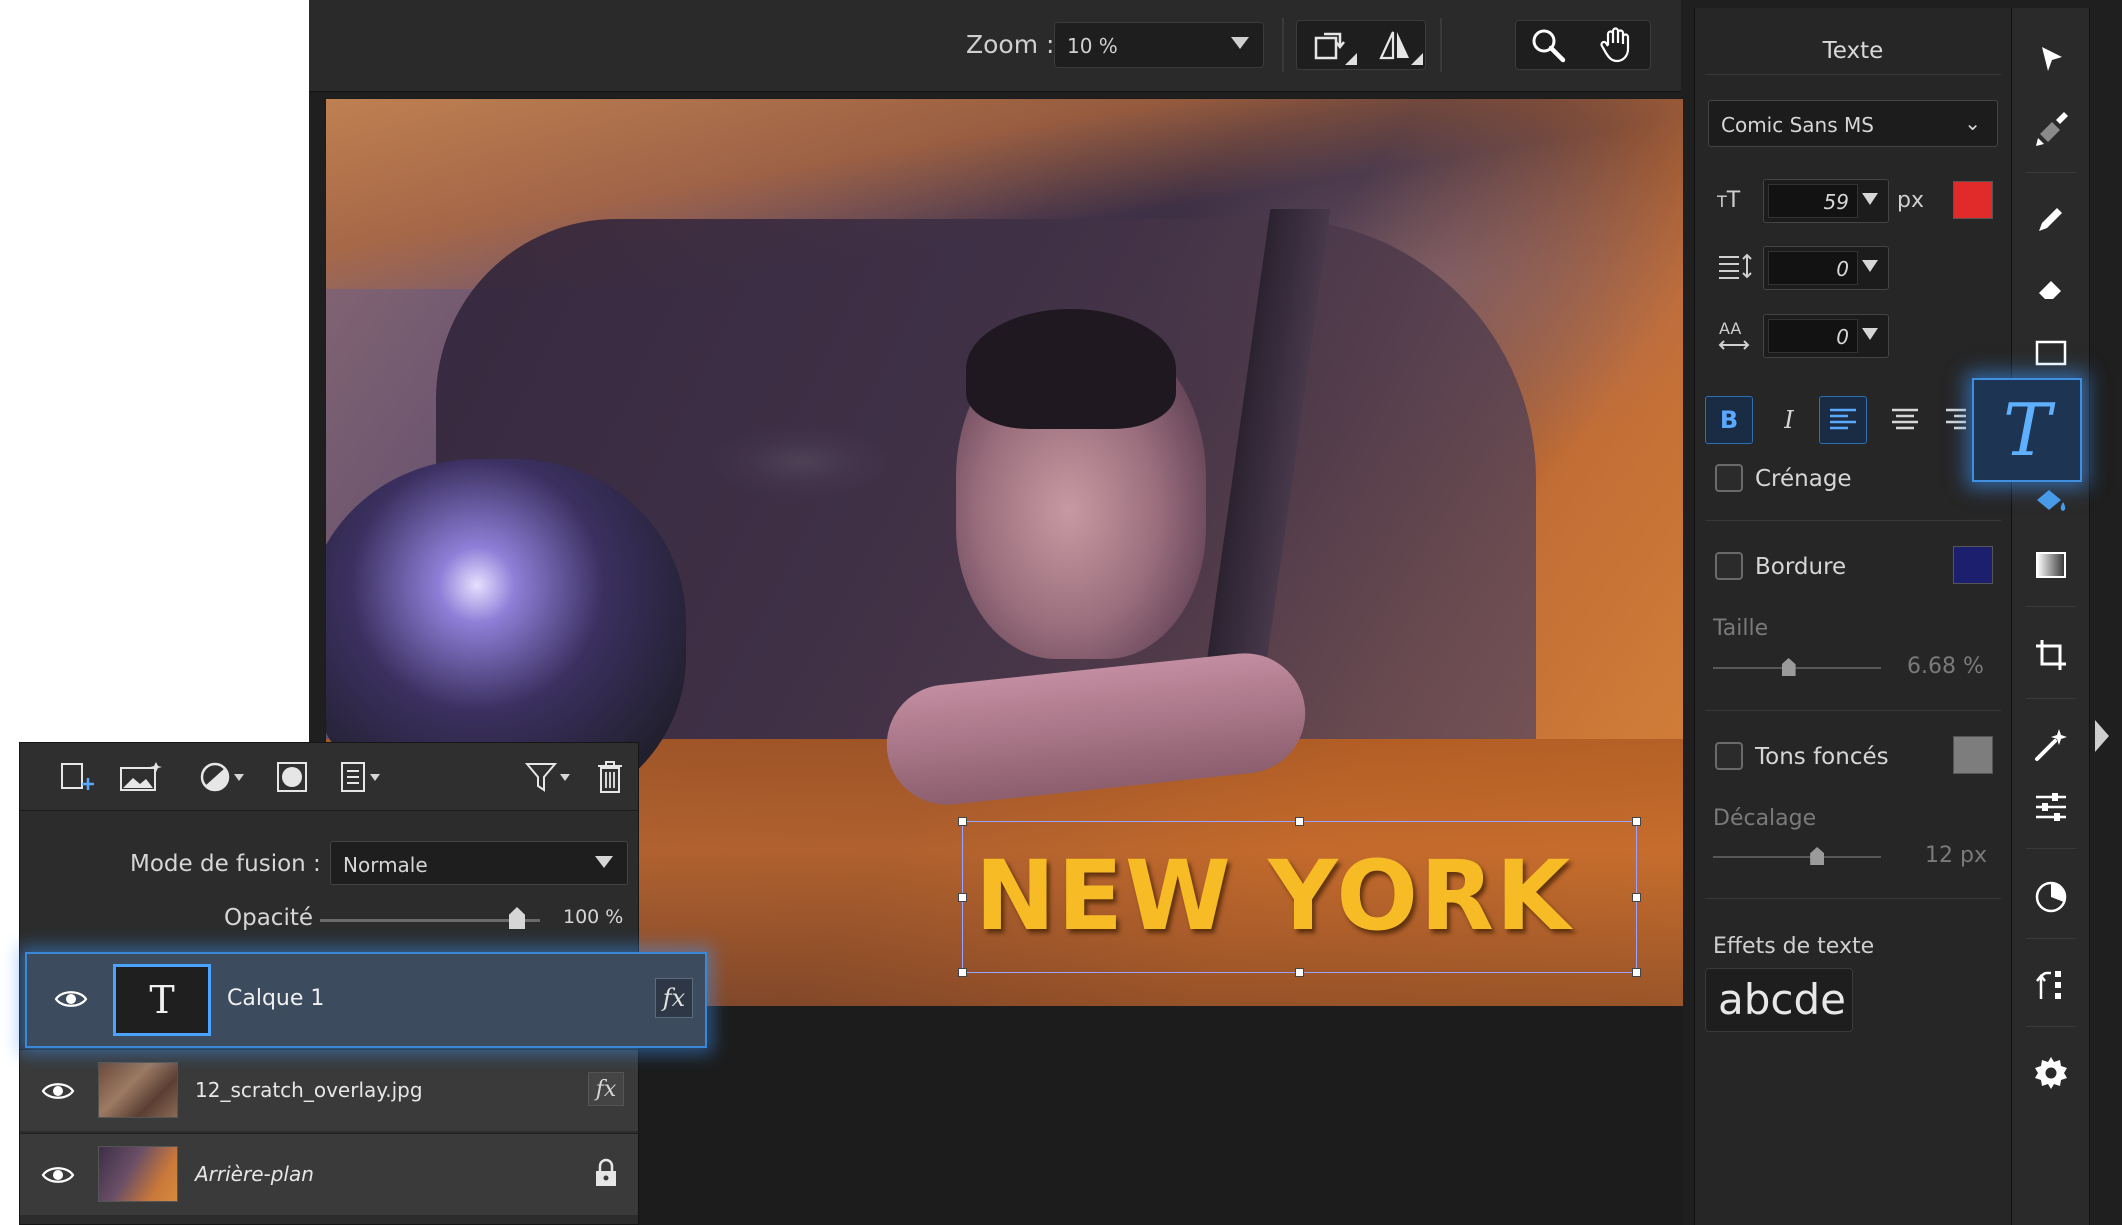  What do you see at coordinates (1299, 897) in the screenshot?
I see `text-selection-box` at bounding box center [1299, 897].